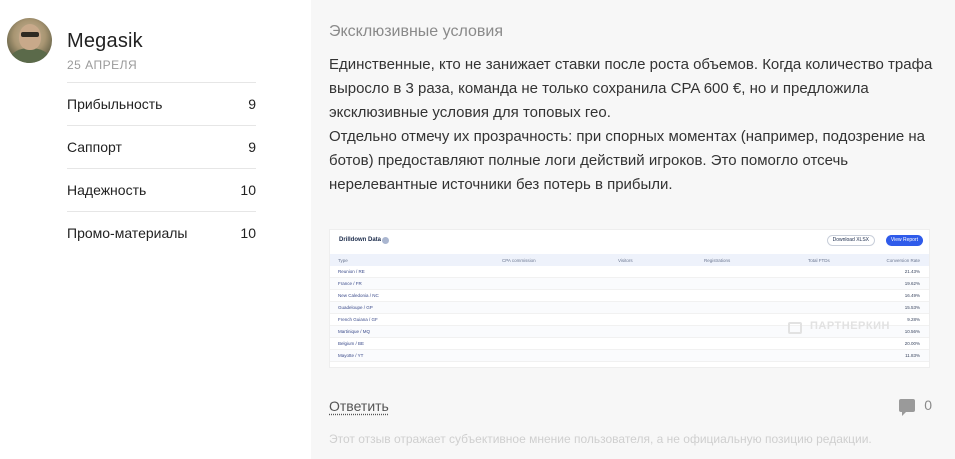 This screenshot has height=459, width=955. I want to click on row-rate: 15.53%, so click(912, 307).